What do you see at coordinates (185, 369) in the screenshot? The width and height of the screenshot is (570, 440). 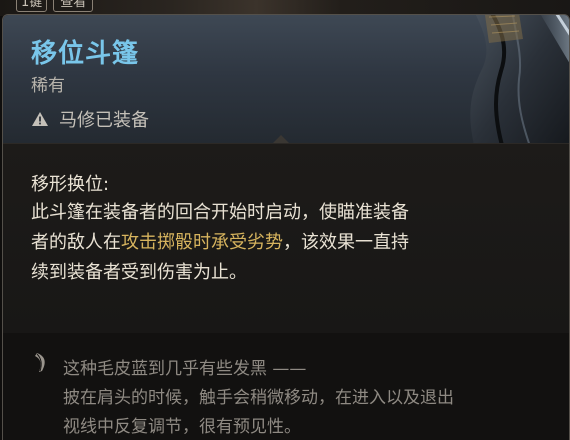 I see `flavor-line-1: 这种毛皮蓝到几乎有些发黑 ——` at bounding box center [185, 369].